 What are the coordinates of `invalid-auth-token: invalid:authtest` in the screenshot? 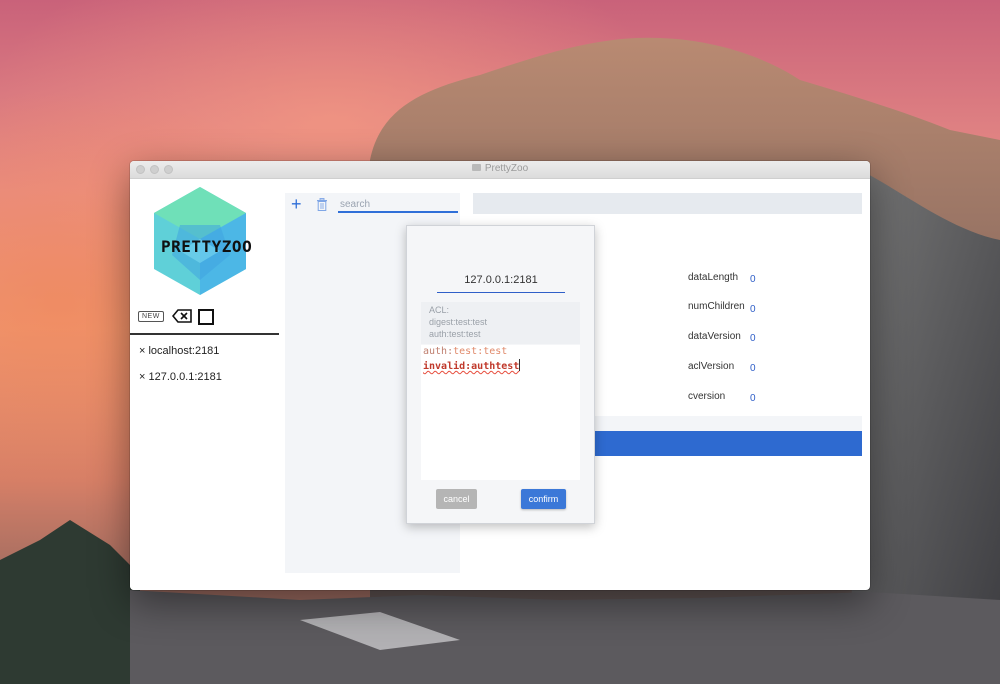 It's located at (471, 366).